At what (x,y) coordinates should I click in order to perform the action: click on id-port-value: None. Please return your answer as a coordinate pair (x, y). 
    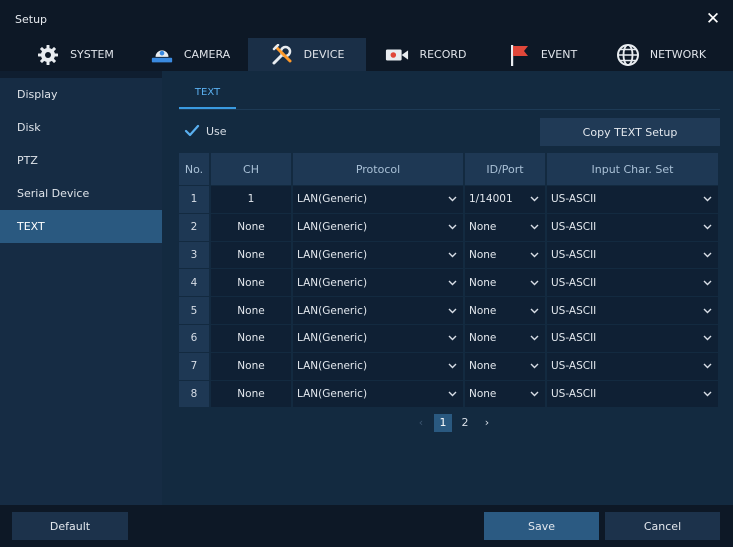
    Looking at the image, I should click on (483, 310).